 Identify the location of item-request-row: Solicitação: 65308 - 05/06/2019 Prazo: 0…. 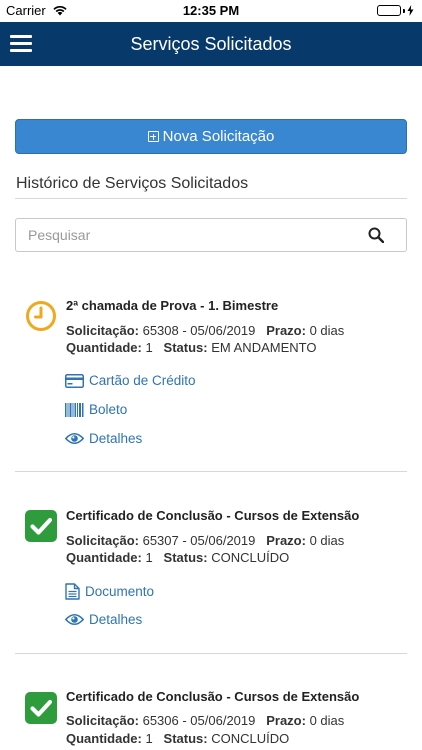
(205, 330).